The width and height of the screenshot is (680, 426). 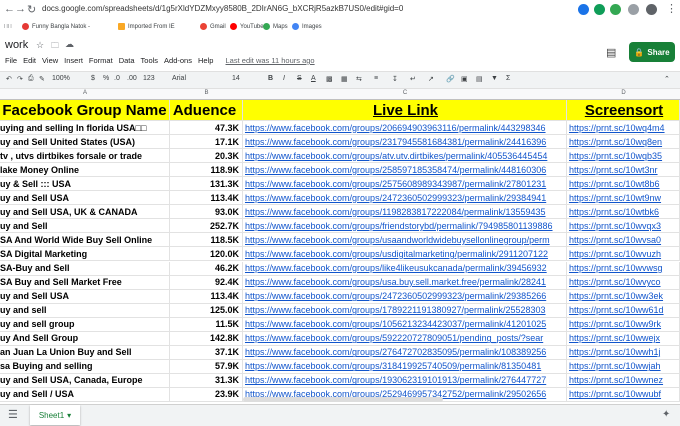 I want to click on screenshot-link-cell: https://prnt.sc/10wt9nw, so click(x=623, y=198).